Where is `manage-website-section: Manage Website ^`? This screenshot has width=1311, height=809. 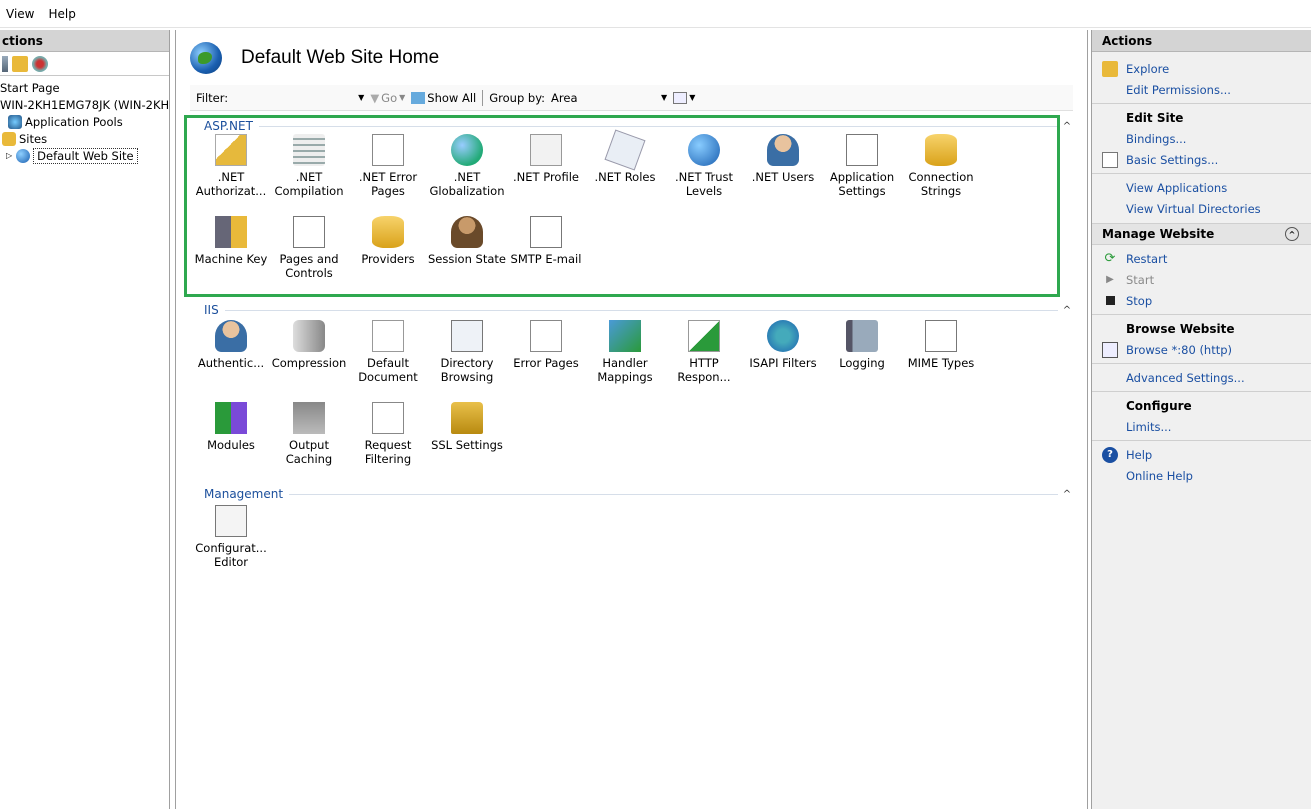
manage-website-section: Manage Website ^ is located at coordinates (1201, 234).